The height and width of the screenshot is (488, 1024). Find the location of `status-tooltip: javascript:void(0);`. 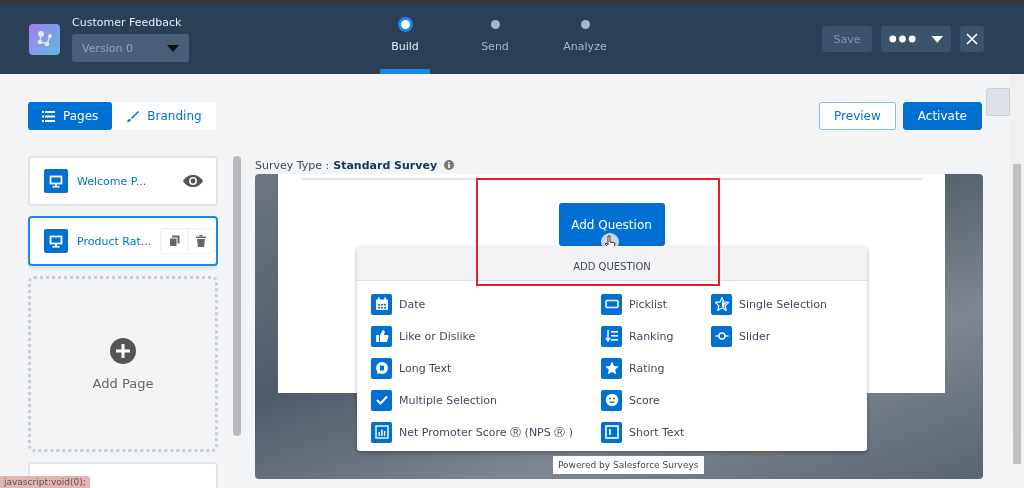

status-tooltip: javascript:void(0); is located at coordinates (45, 482).